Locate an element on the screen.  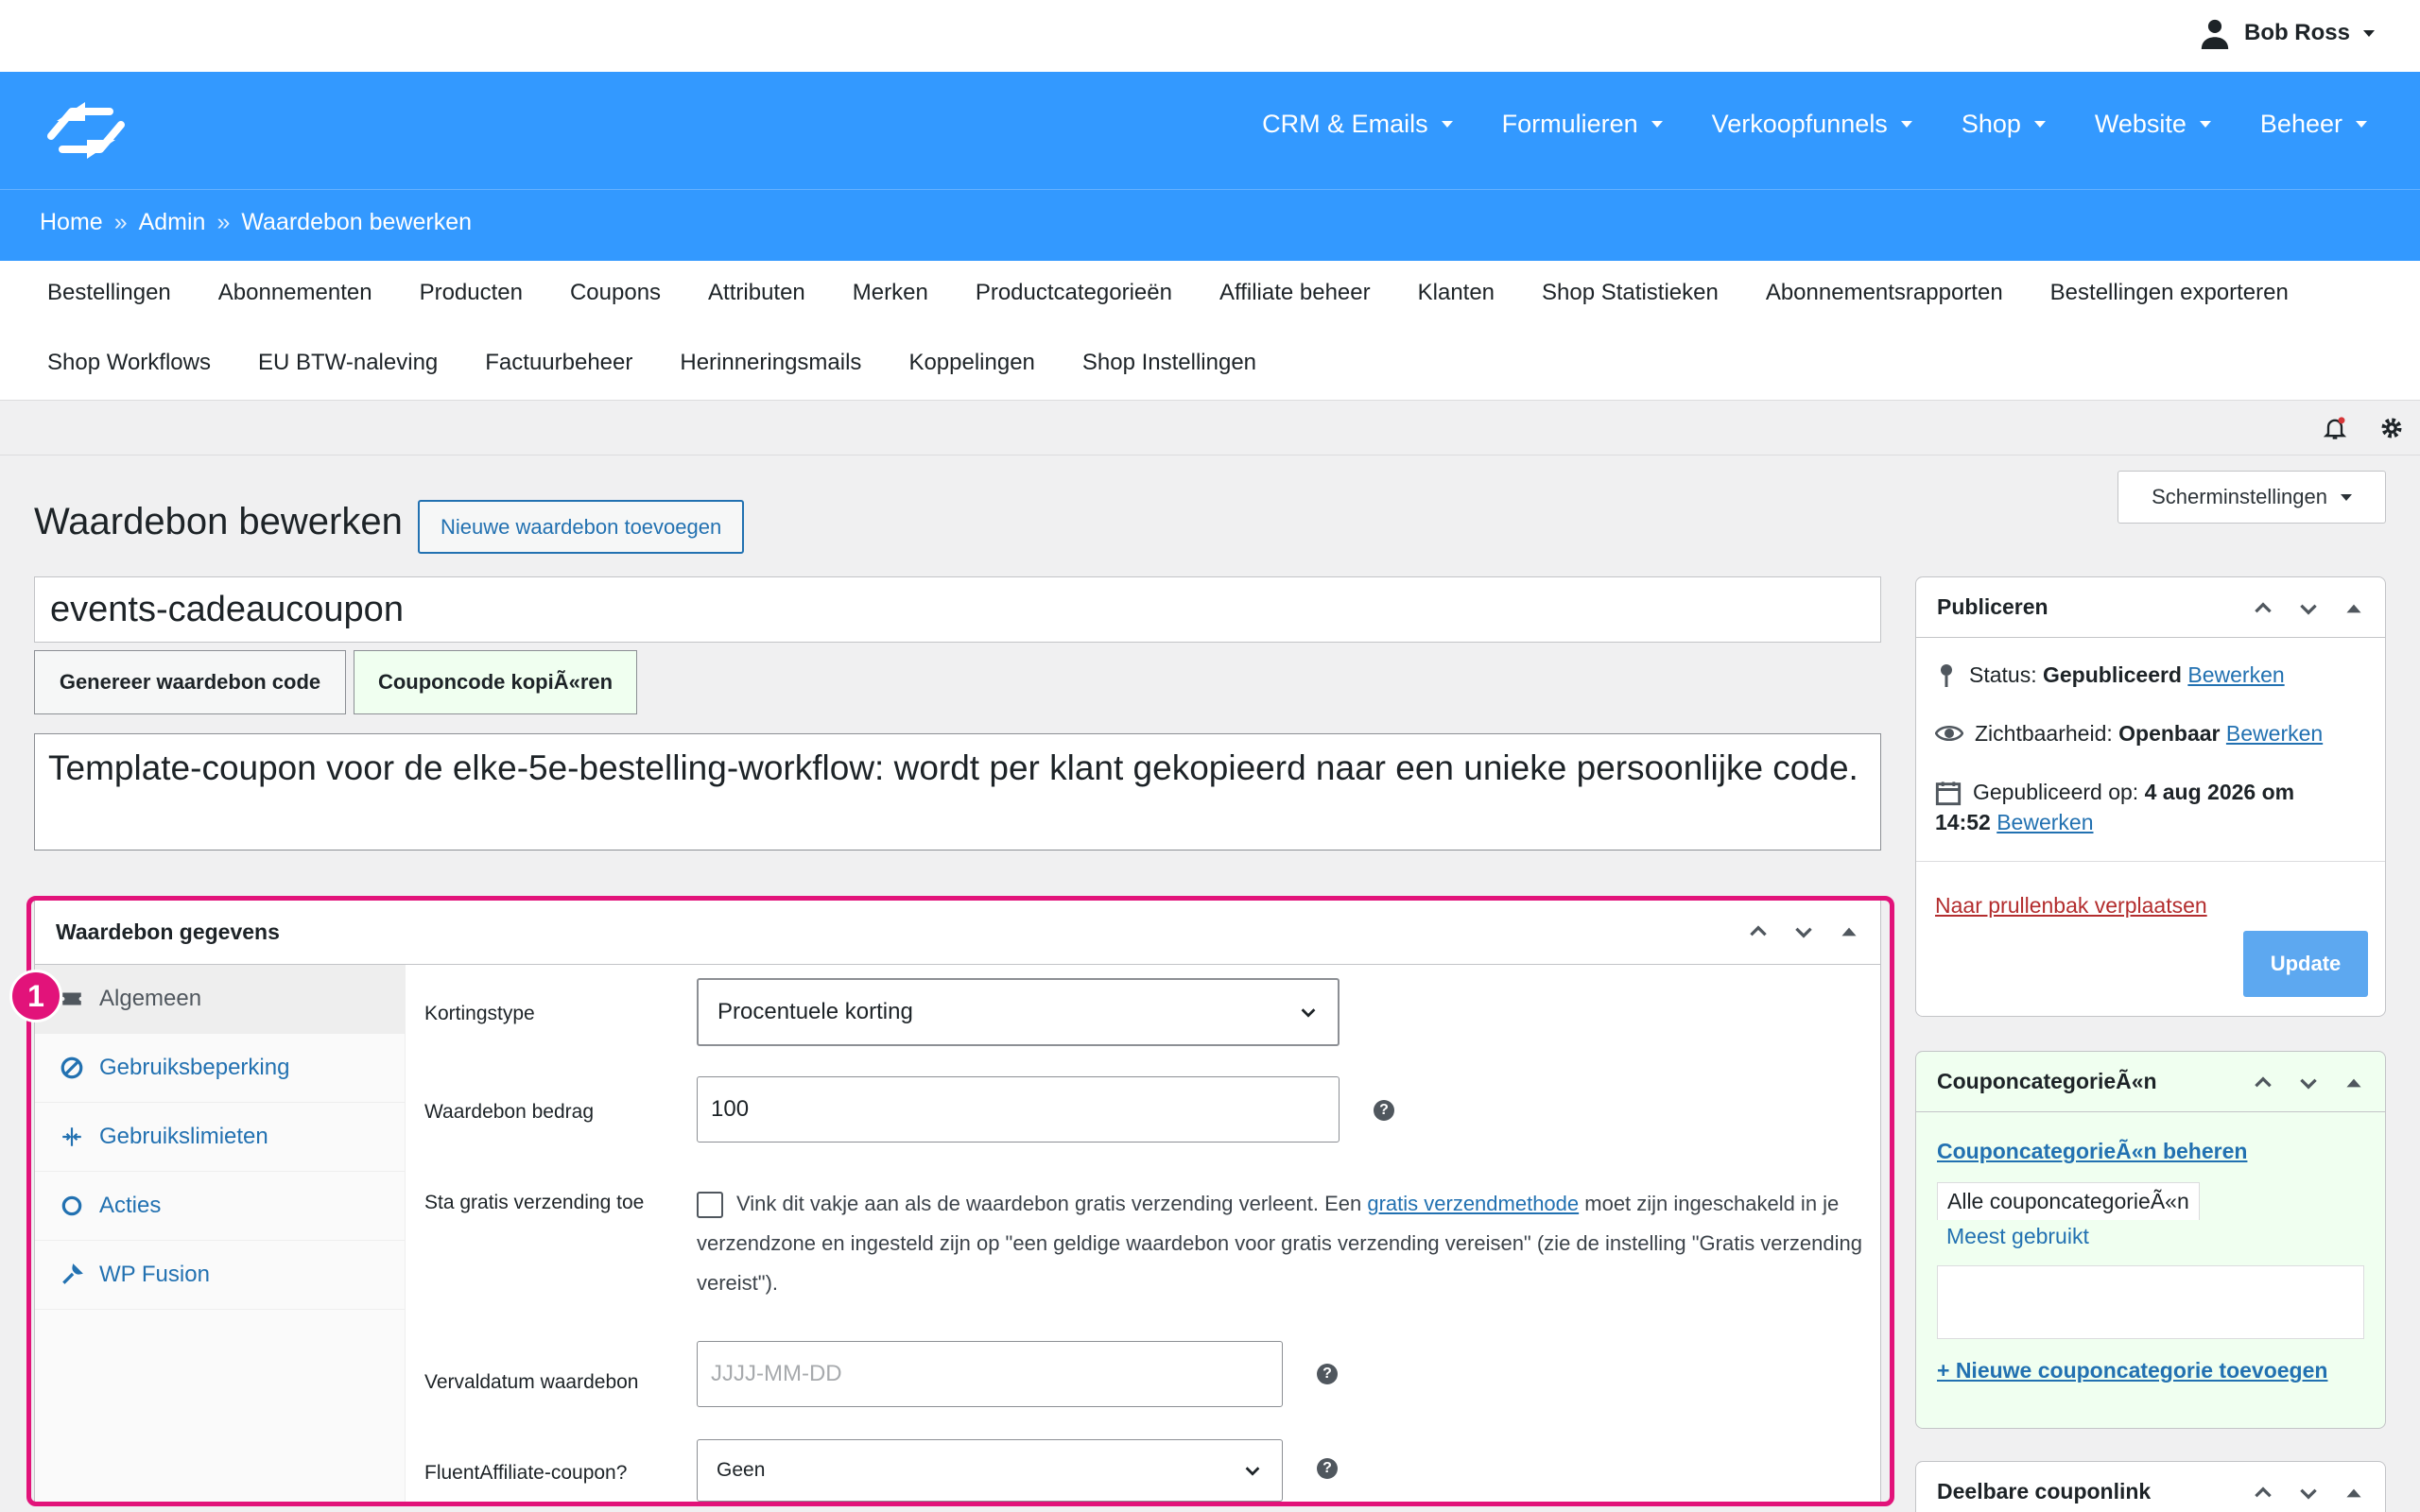
gear-icon is located at coordinates (2391, 428).